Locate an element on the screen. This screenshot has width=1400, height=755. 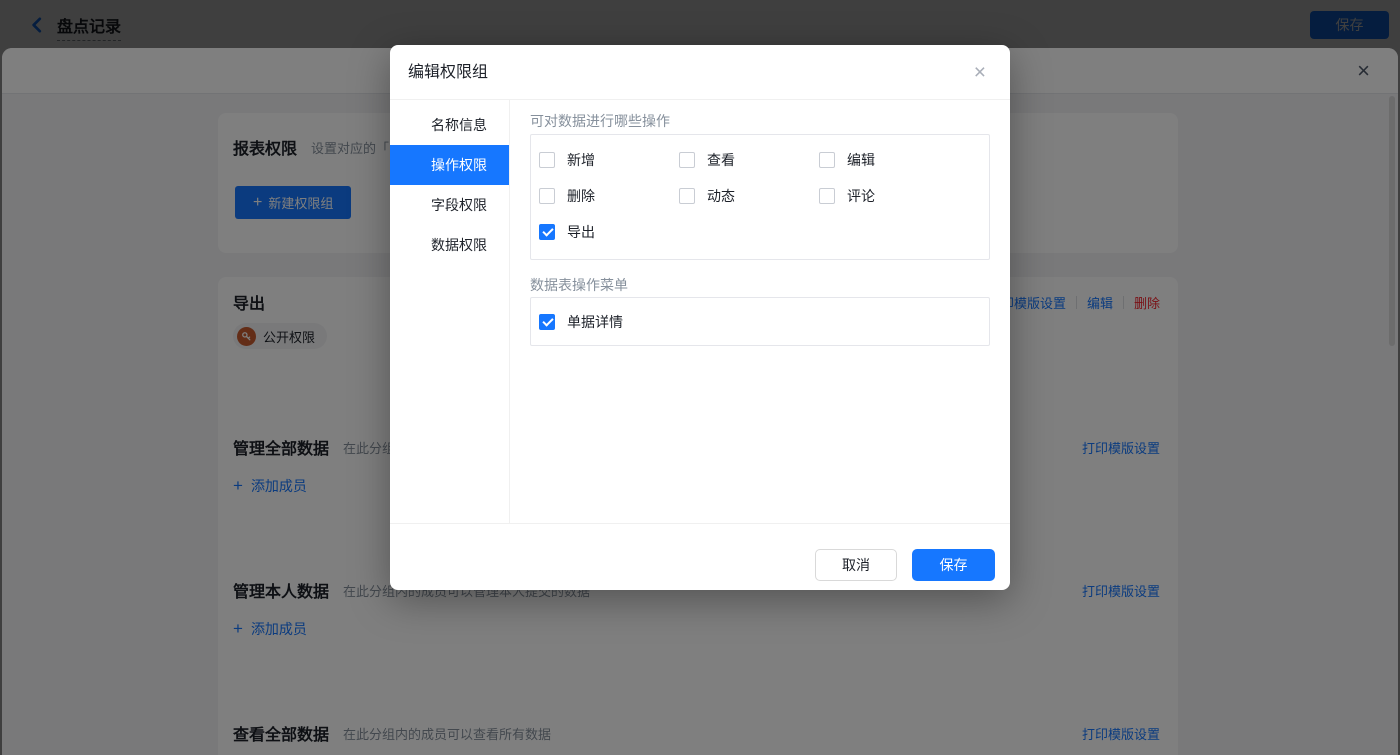
checkbox-label: 新增 is located at coordinates (581, 160).